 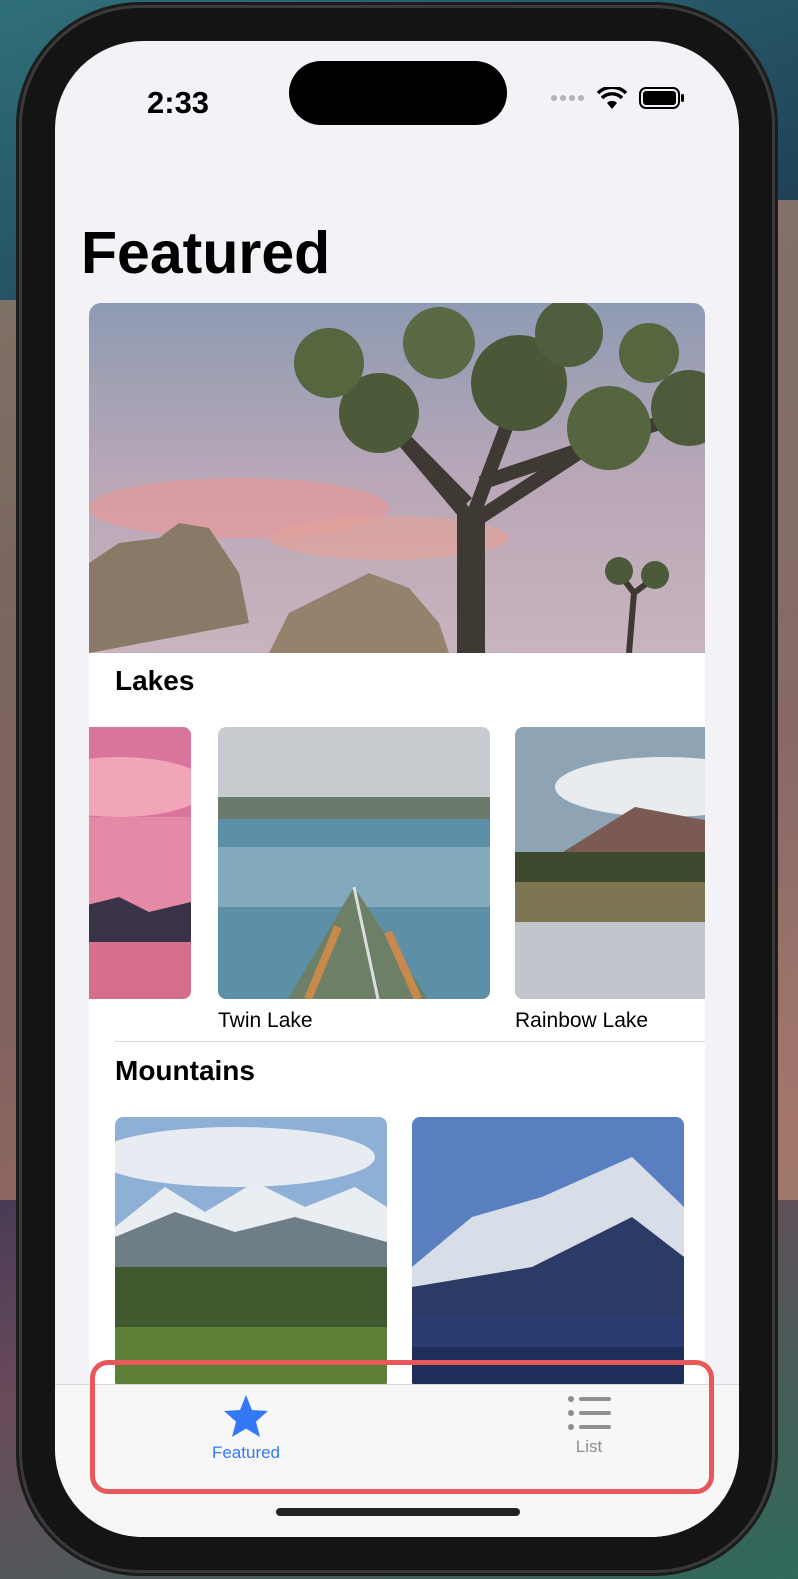 I want to click on section-title-mountains: Mountains, so click(x=185, y=1070).